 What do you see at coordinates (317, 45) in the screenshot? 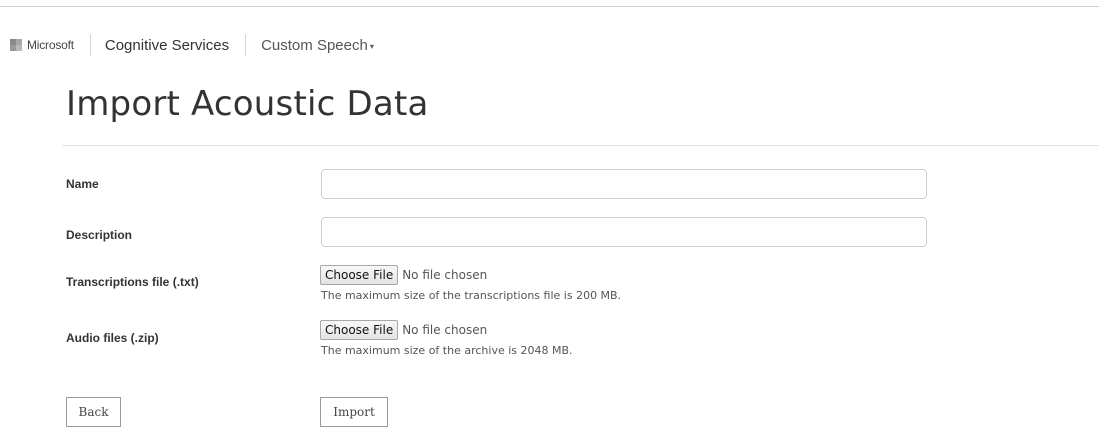
I see `custom-speech-menu: Custom Speech ▾` at bounding box center [317, 45].